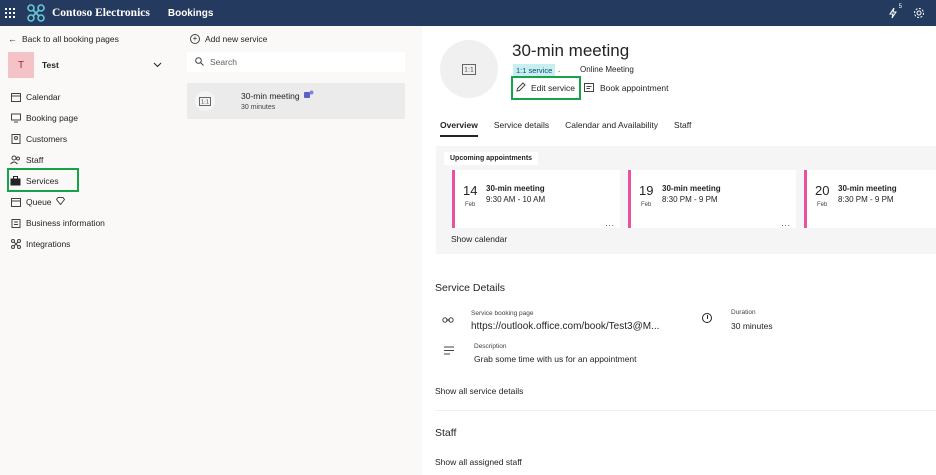  Describe the element at coordinates (157, 65) in the screenshot. I see `chevron-down-icon` at that location.